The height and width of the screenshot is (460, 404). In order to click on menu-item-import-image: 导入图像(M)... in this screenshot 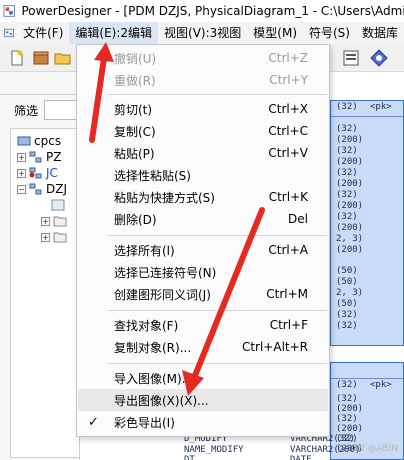, I will do `click(203, 378)`.